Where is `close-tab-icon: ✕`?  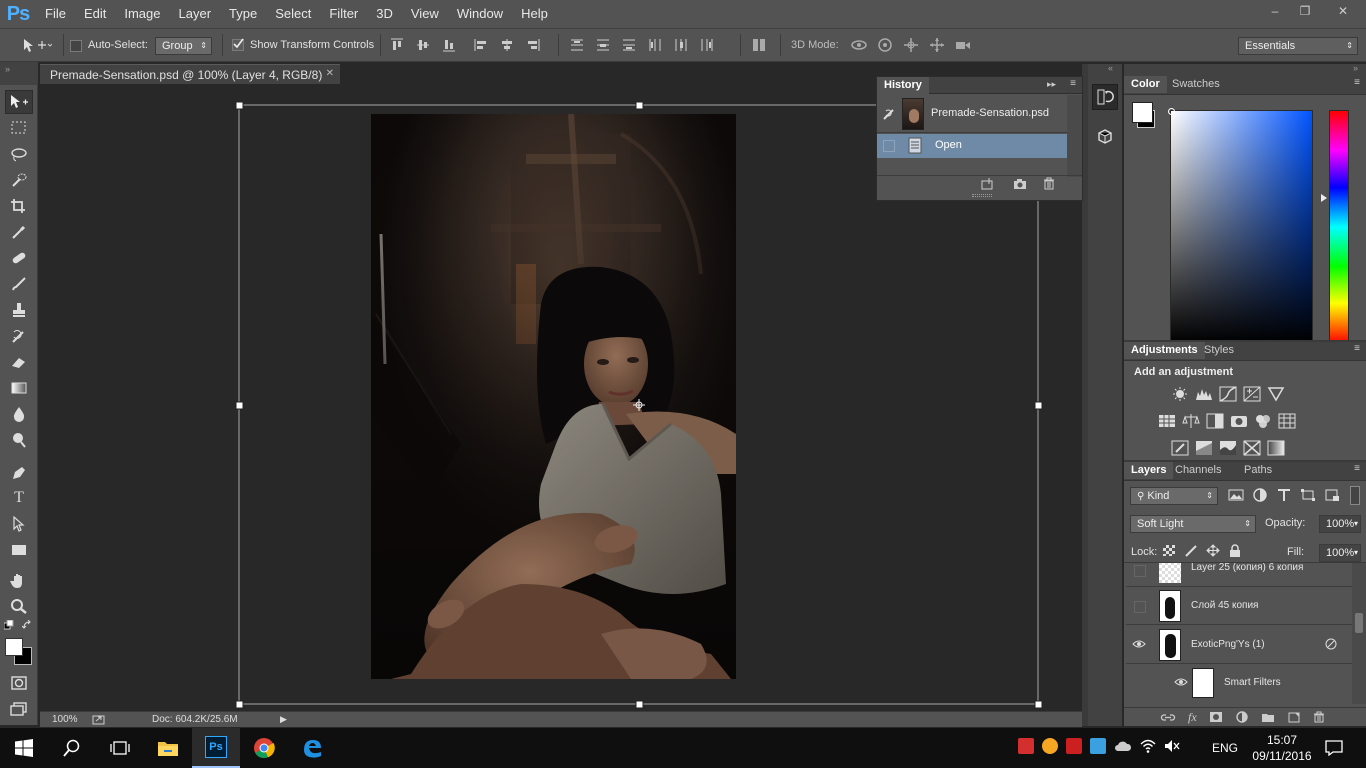
close-tab-icon: ✕ is located at coordinates (330, 73).